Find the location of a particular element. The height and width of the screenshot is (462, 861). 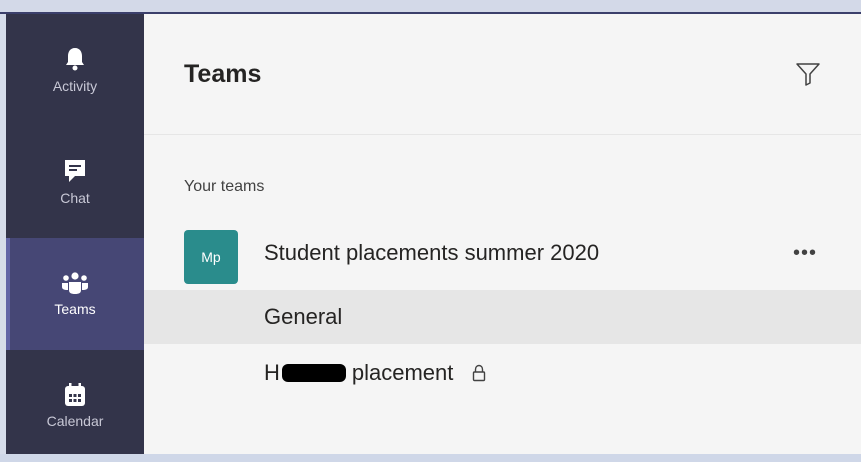

team-item: Mp Student placements summer 2020 ••• is located at coordinates (502, 252).